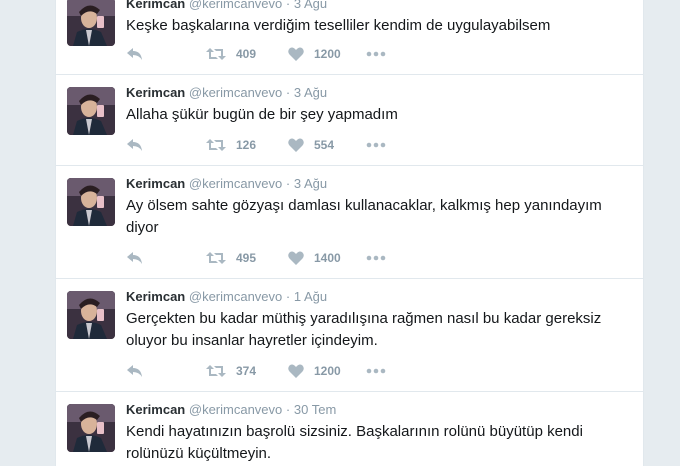 This screenshot has width=680, height=466. What do you see at coordinates (231, 258) in the screenshot?
I see `retweet-button: 495` at bounding box center [231, 258].